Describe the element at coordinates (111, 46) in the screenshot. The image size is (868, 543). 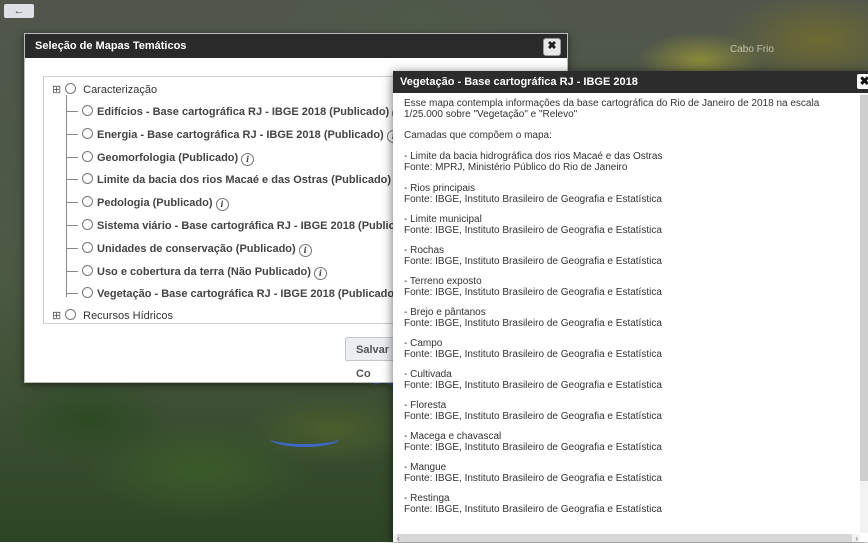
I see `dialog-title-text: Seleção de Mapas Temáticos` at that location.